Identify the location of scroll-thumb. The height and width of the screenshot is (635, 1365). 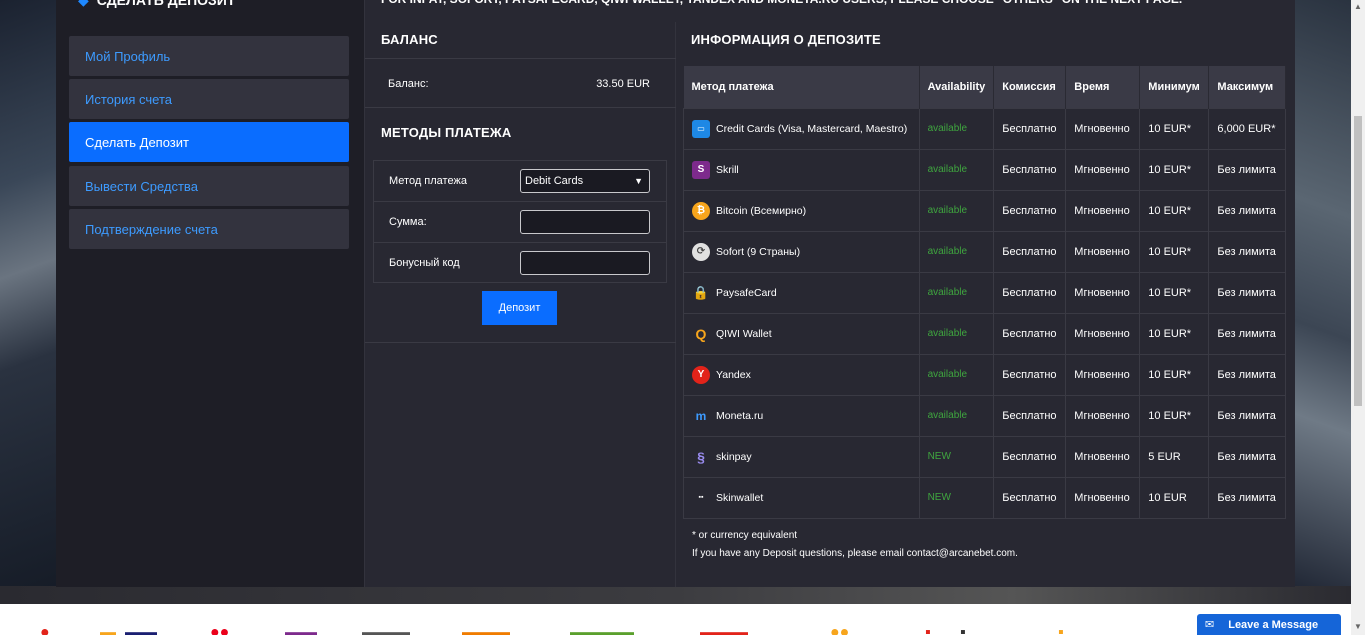
(1358, 261).